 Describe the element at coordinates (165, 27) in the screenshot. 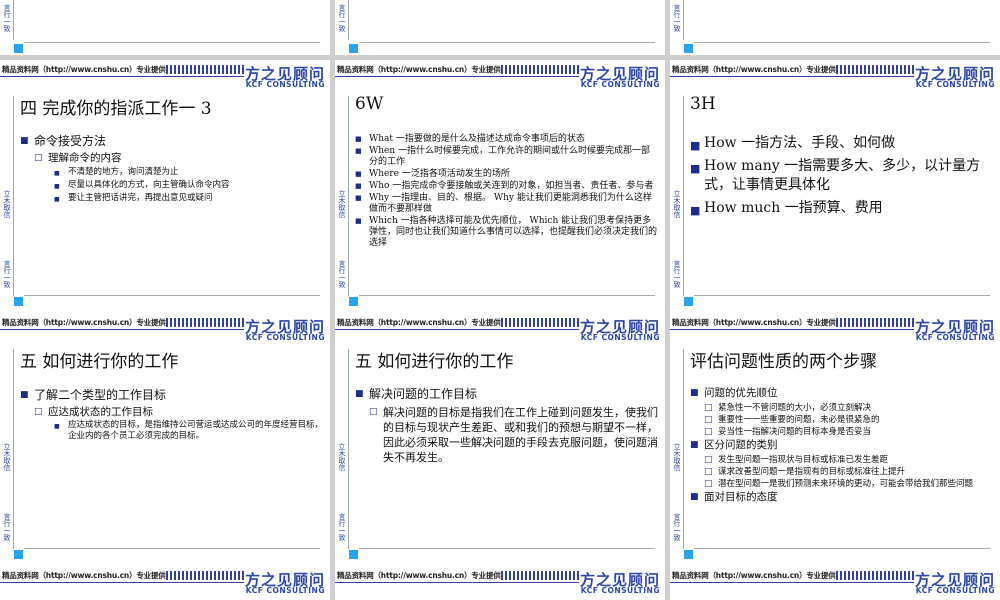

I see `slide-partial-top-1: 言行一致` at that location.